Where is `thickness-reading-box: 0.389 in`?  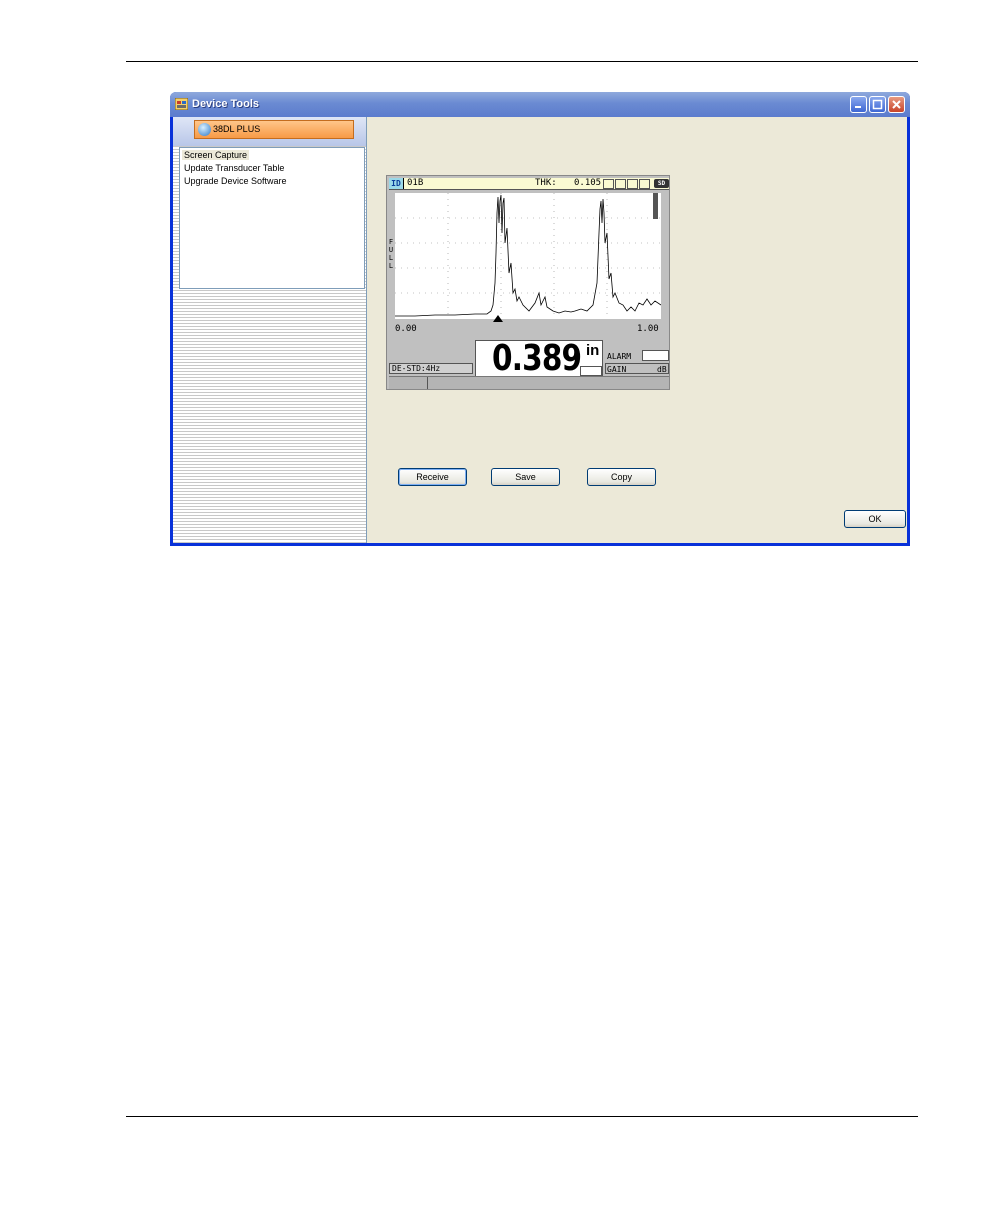
thickness-reading-box: 0.389 in is located at coordinates (539, 358).